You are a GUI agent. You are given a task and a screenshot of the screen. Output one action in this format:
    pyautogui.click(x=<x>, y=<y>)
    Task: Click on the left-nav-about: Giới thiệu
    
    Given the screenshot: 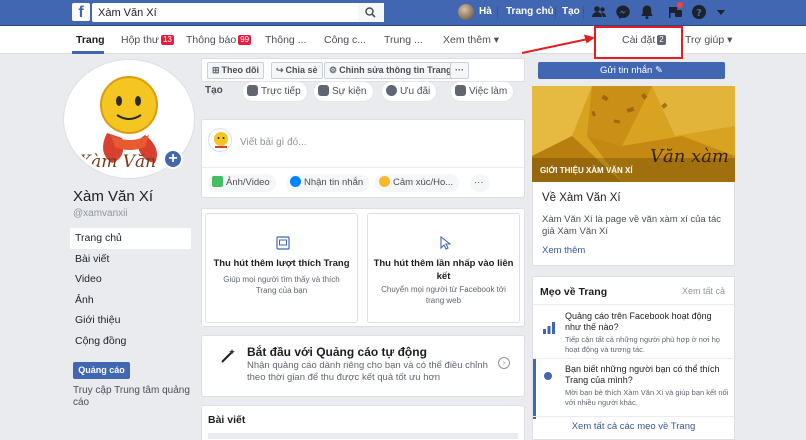 What is the action you would take?
    pyautogui.click(x=130, y=320)
    